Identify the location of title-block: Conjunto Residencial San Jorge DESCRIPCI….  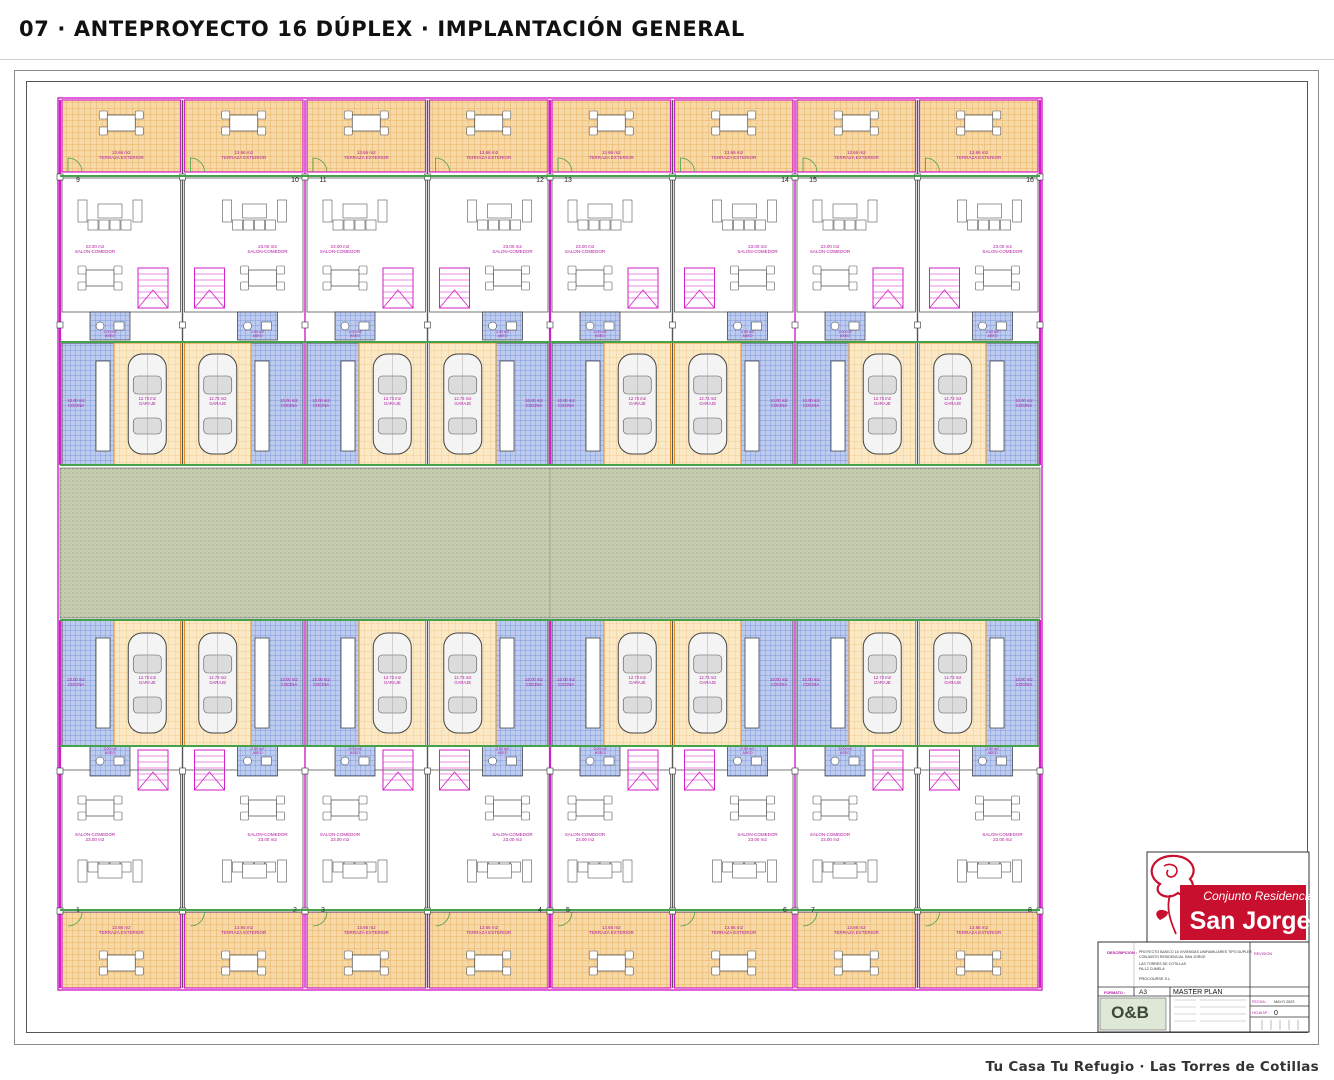
(1207, 942).